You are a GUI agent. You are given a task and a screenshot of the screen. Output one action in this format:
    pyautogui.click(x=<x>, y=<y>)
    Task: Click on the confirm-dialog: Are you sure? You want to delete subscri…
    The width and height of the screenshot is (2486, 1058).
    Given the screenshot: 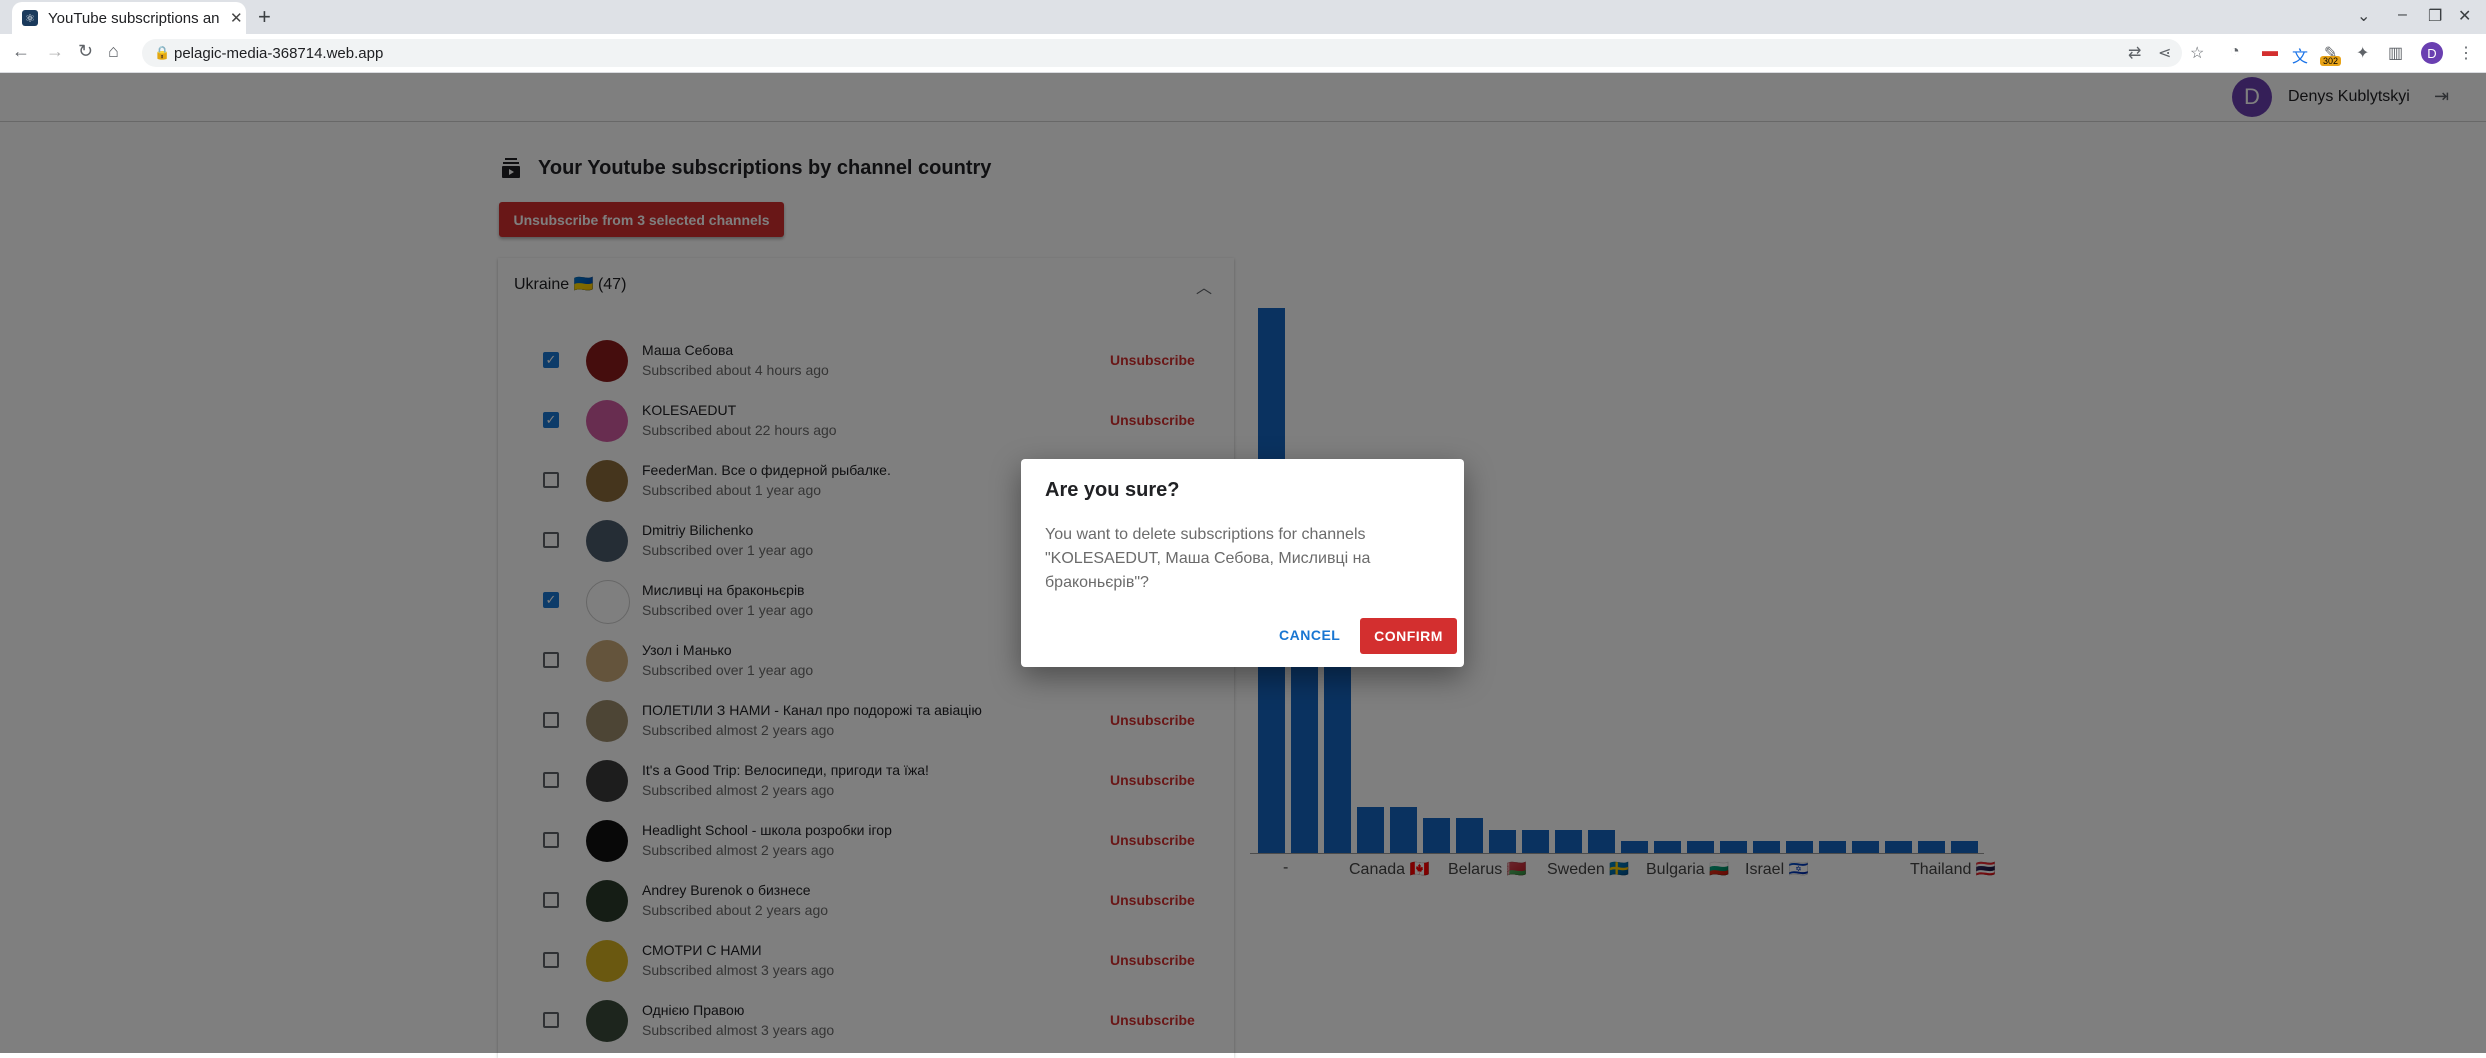 What is the action you would take?
    pyautogui.click(x=1242, y=563)
    